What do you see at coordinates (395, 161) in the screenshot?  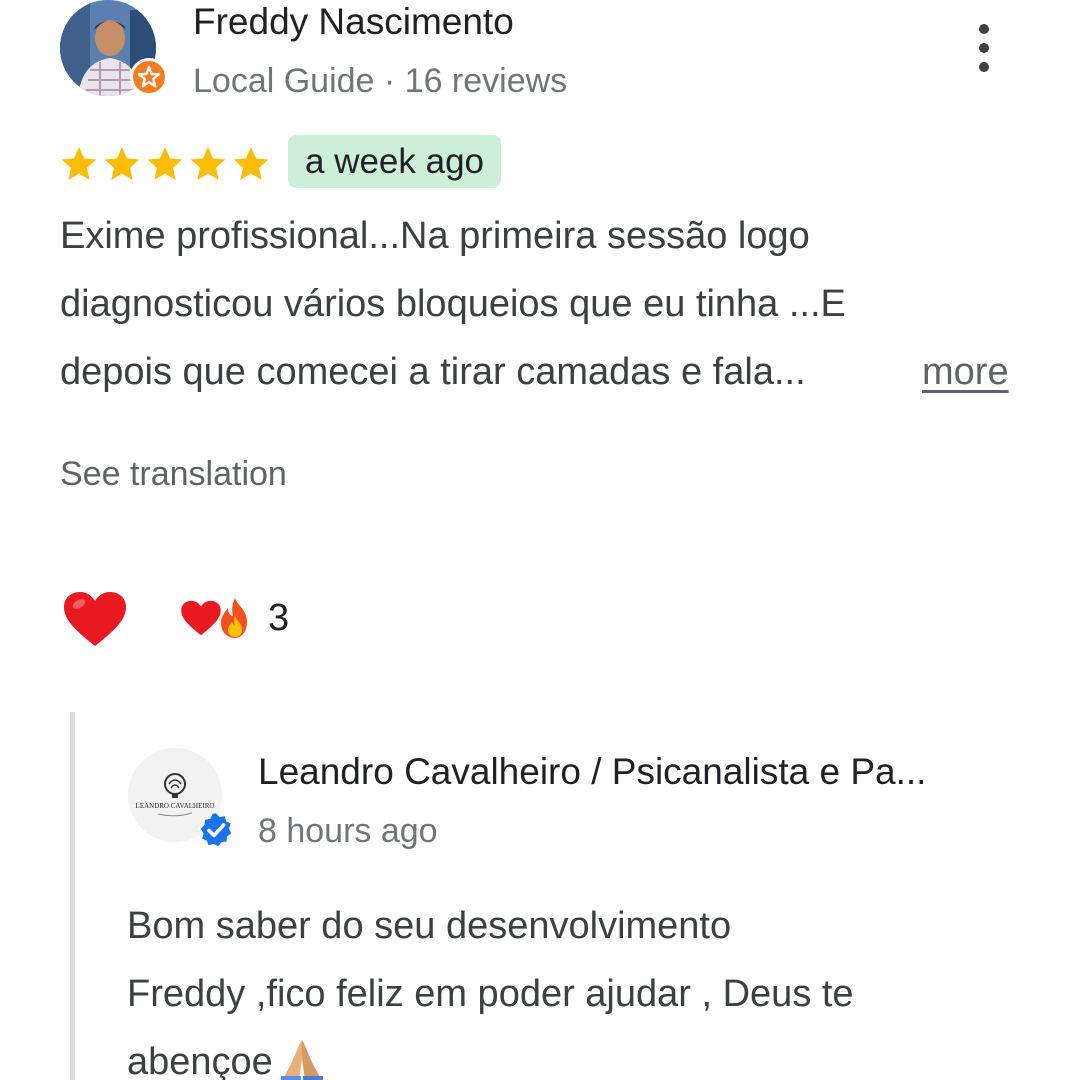 I see `review-time-badge: a week ago` at bounding box center [395, 161].